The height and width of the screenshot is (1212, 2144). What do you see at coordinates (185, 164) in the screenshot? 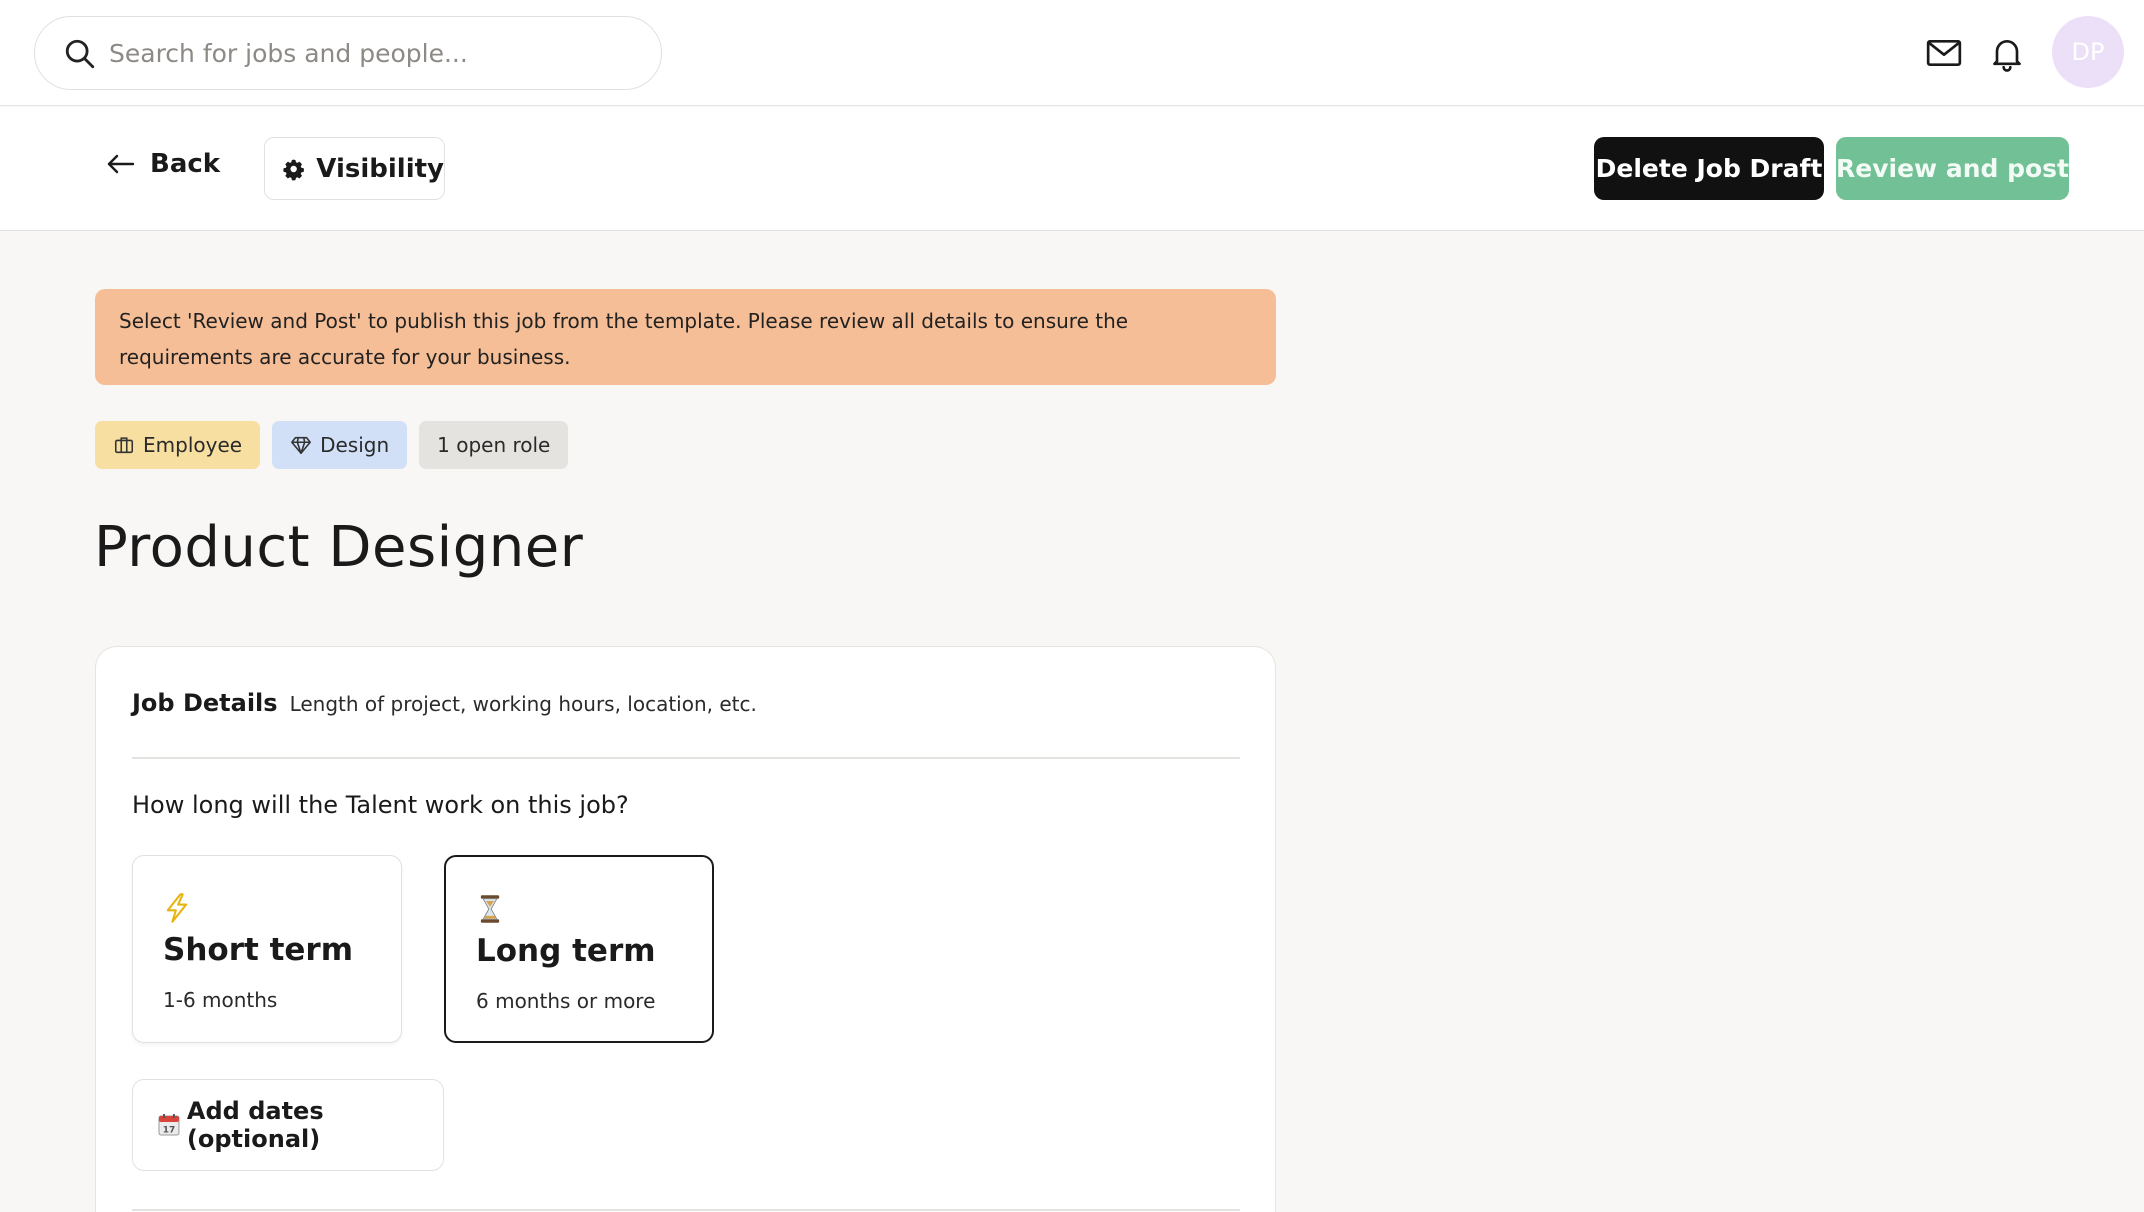
I see `back-label: Back` at bounding box center [185, 164].